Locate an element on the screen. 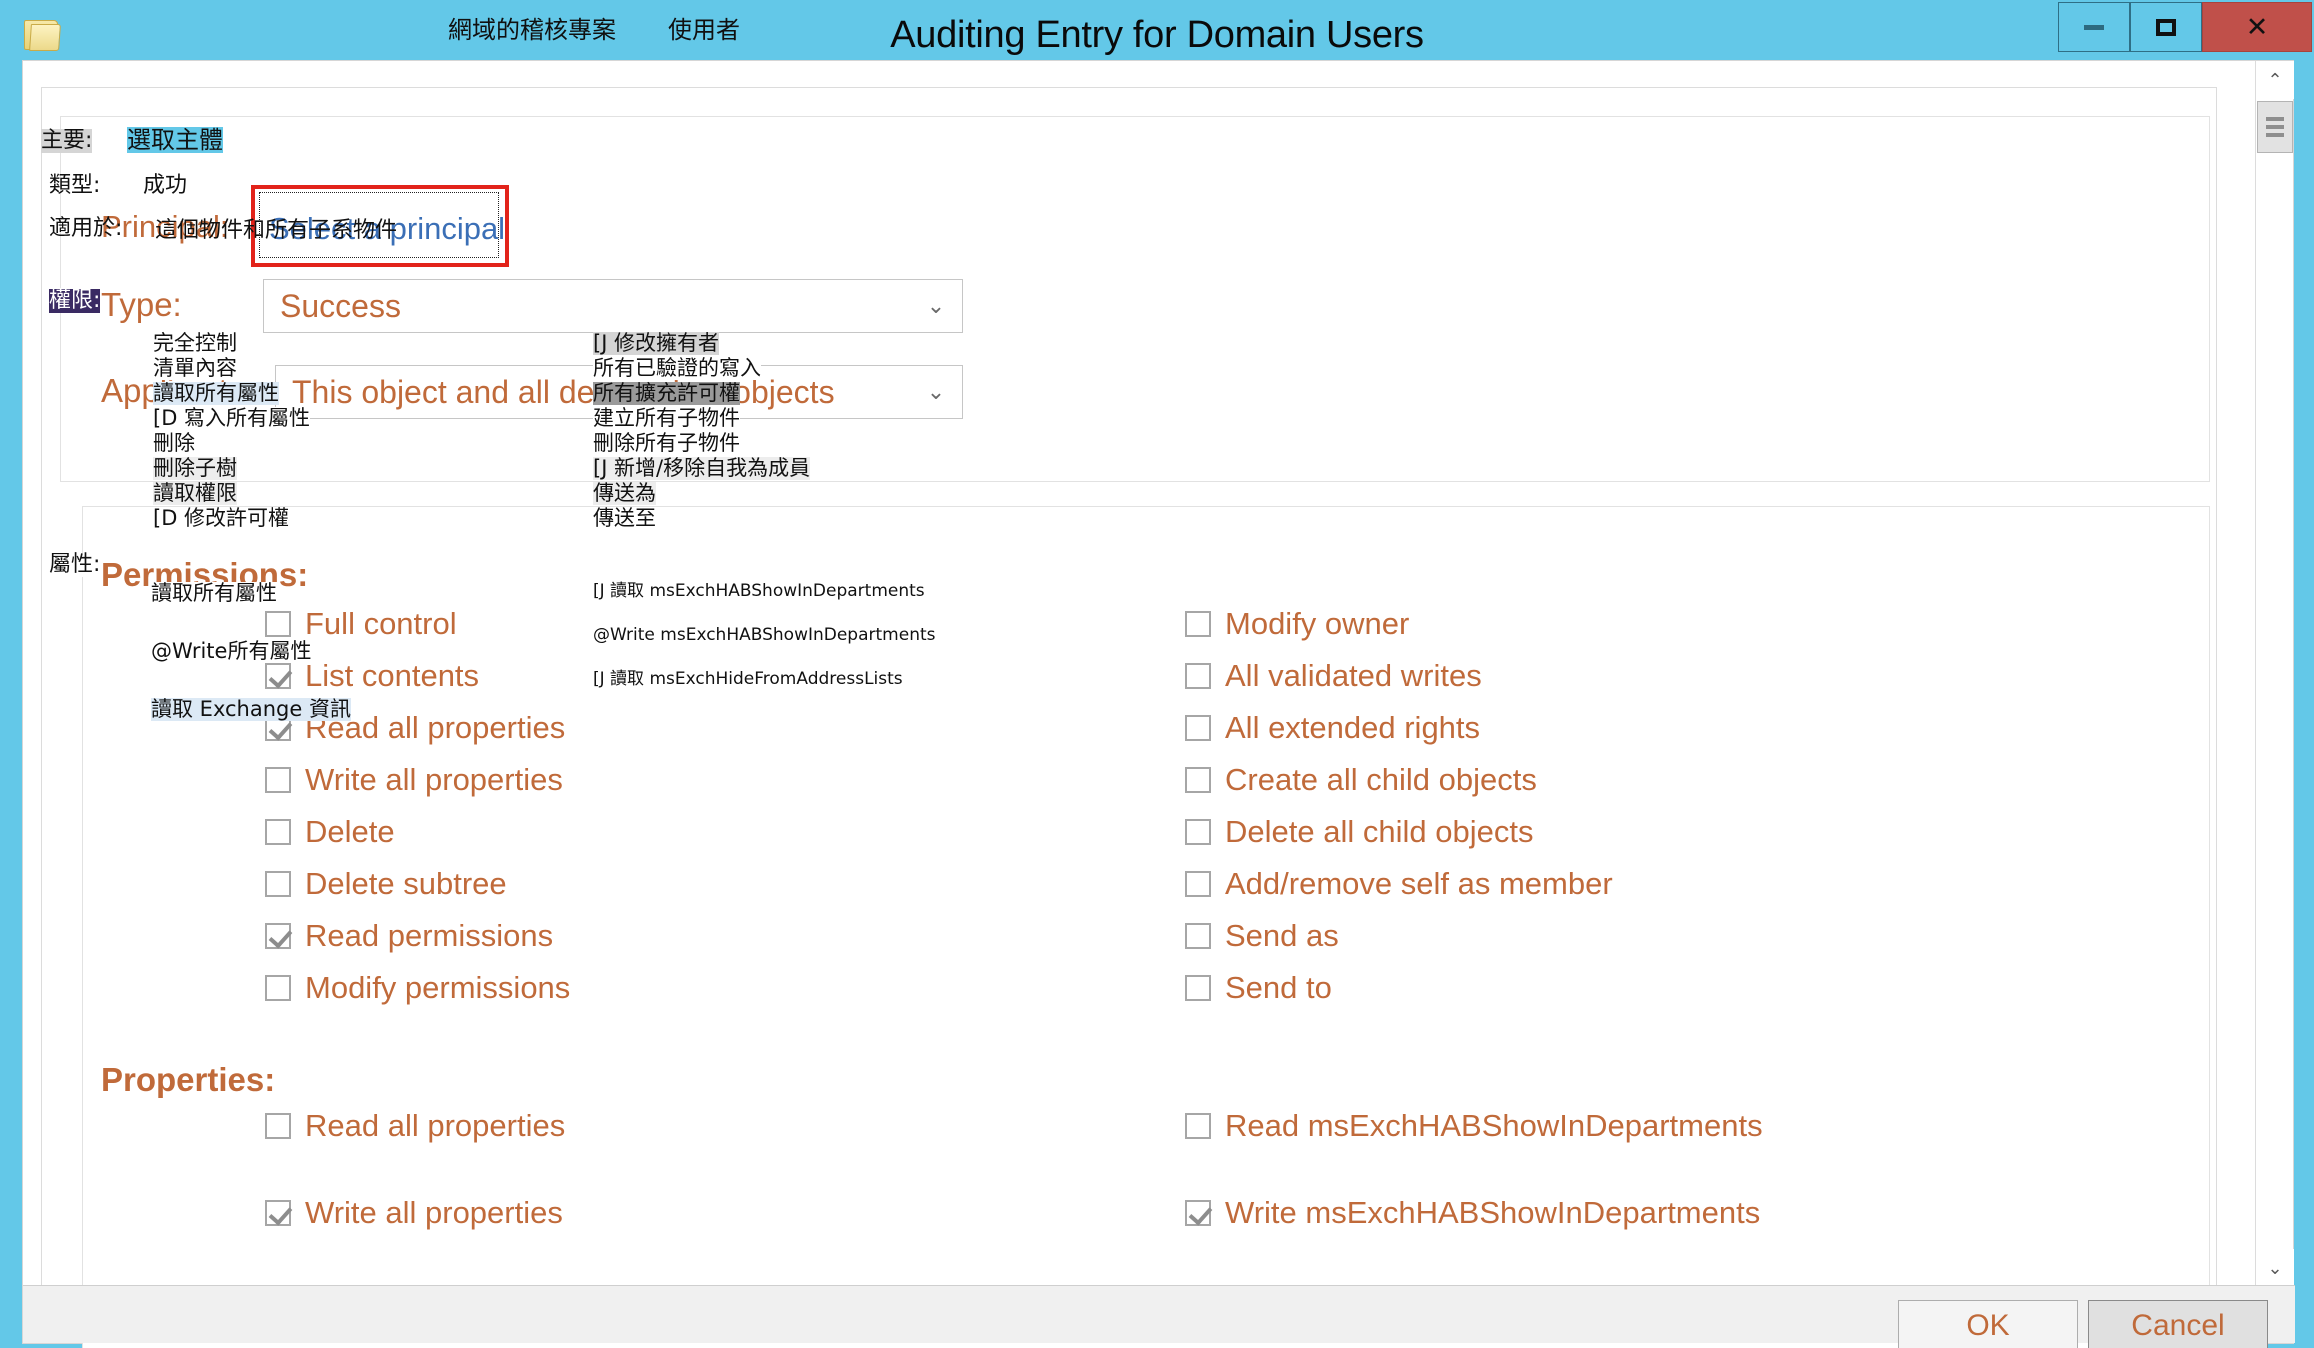 This screenshot has width=2314, height=1348. maximize-icon is located at coordinates (2166, 27).